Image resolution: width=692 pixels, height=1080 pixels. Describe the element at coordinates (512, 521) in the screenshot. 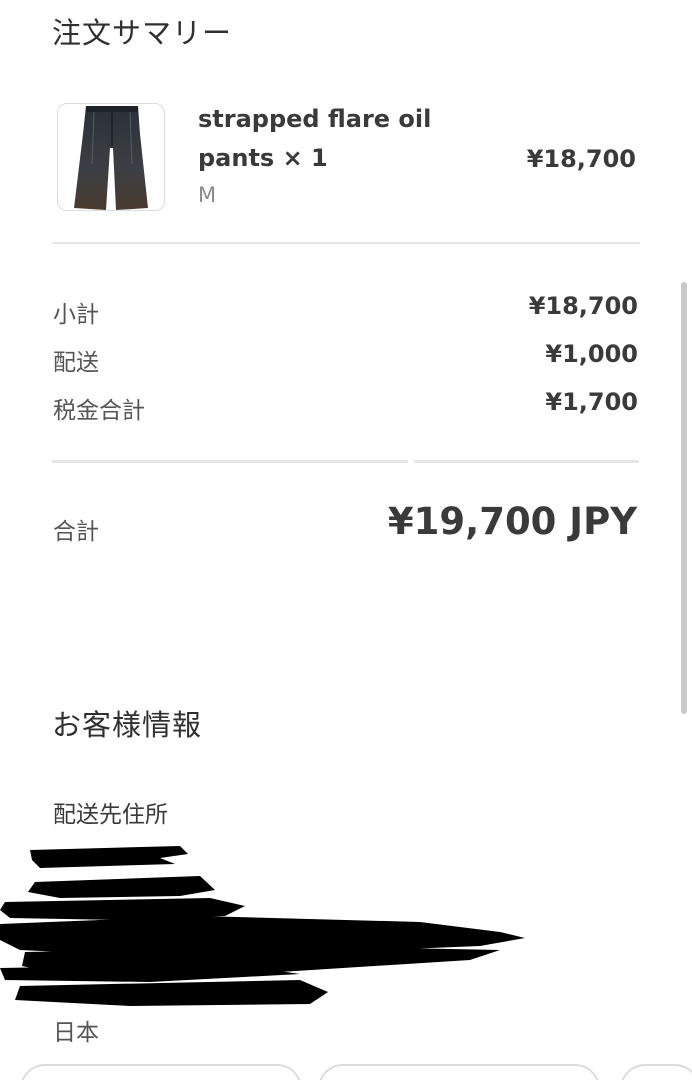

I see `total-value: ¥19,700 JPY` at that location.